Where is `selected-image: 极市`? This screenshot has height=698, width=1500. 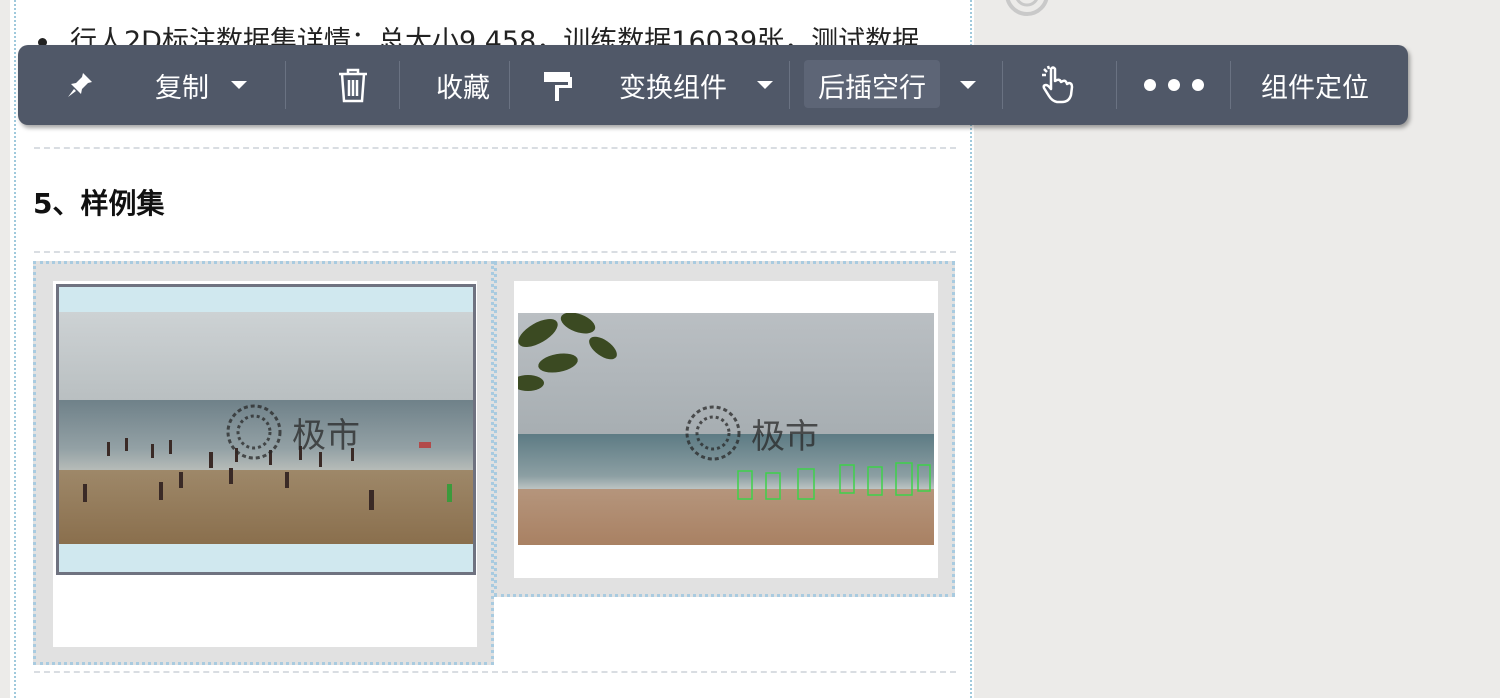 selected-image: 极市 is located at coordinates (266, 429).